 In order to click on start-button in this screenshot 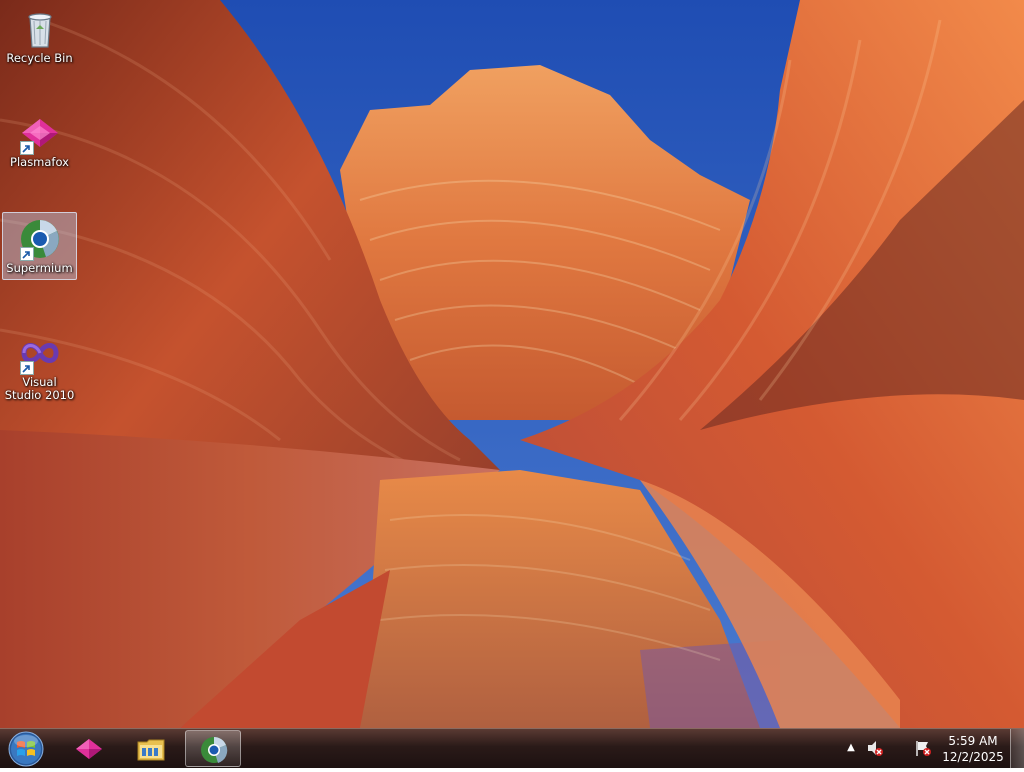, I will do `click(26, 749)`.